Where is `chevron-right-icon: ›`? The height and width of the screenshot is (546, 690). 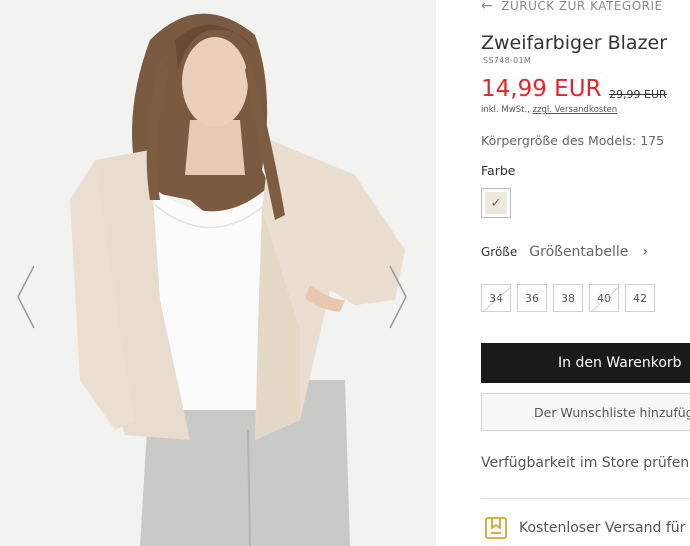 chevron-right-icon: › is located at coordinates (645, 252).